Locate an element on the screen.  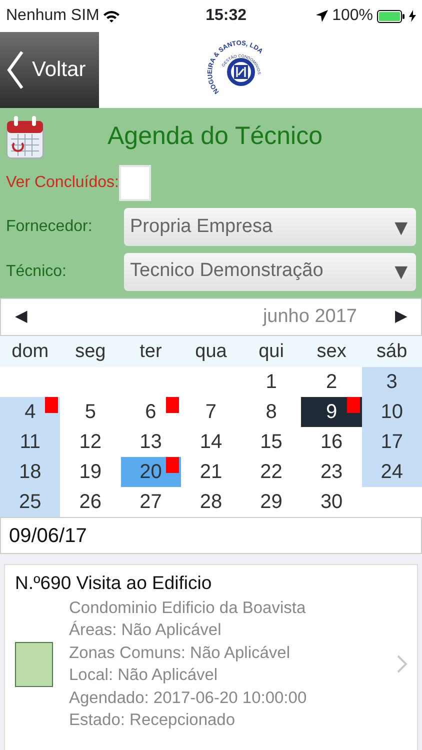
calendar-day: 27 is located at coordinates (150, 502).